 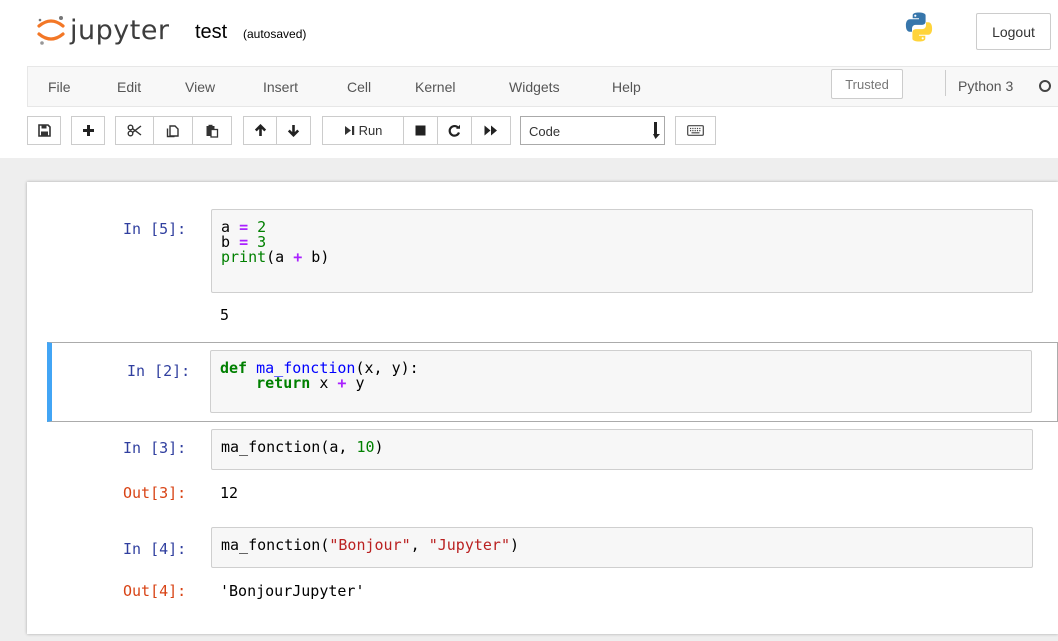 I want to click on number-token: 10, so click(x=365, y=447).